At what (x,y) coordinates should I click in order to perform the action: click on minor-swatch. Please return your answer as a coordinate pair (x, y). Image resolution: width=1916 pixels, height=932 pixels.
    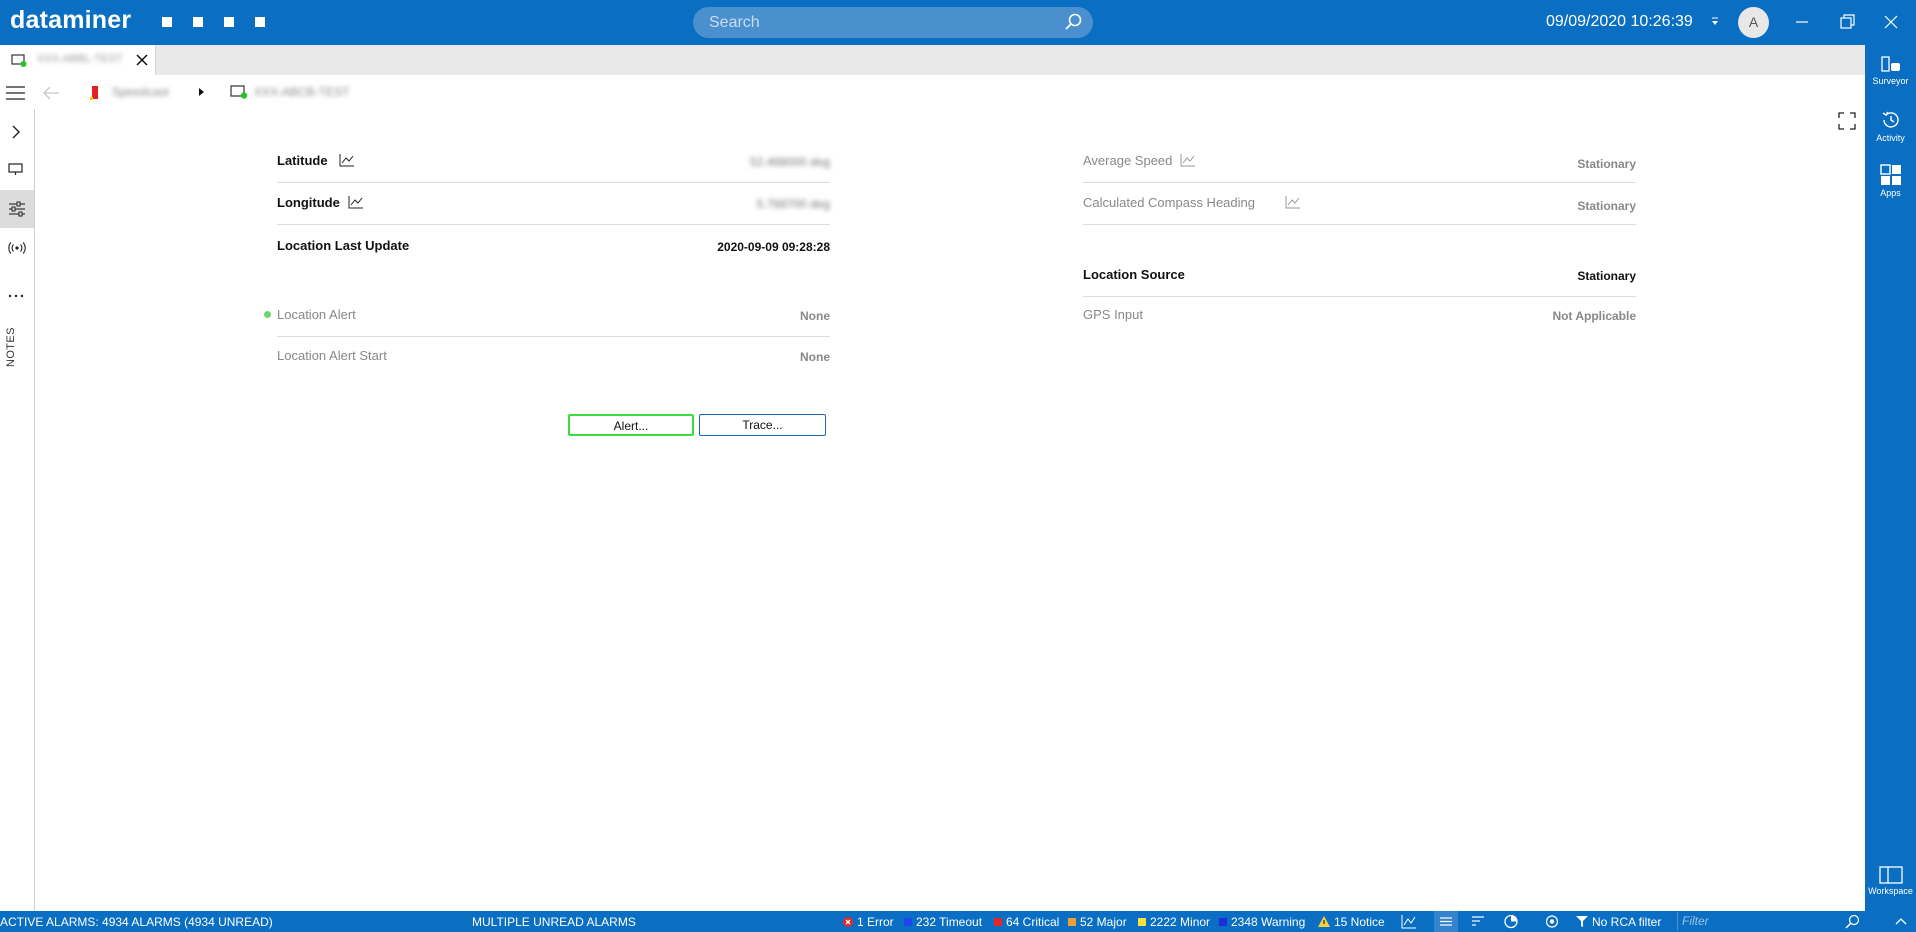
    Looking at the image, I should click on (1142, 922).